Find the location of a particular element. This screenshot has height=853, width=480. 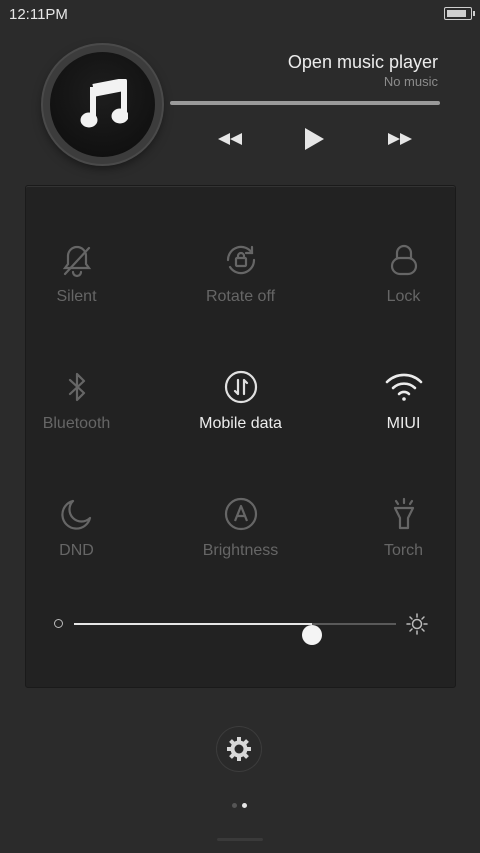

toggle-lock: Lock is located at coordinates (403, 305).